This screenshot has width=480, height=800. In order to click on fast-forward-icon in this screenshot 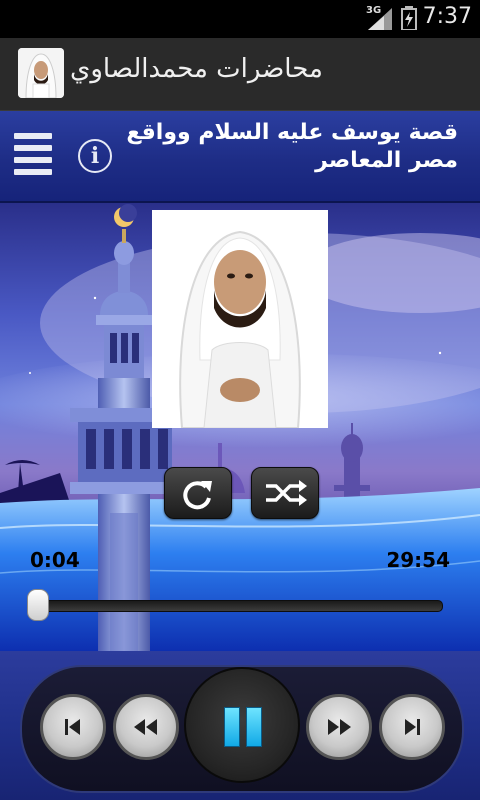, I will do `click(339, 727)`.